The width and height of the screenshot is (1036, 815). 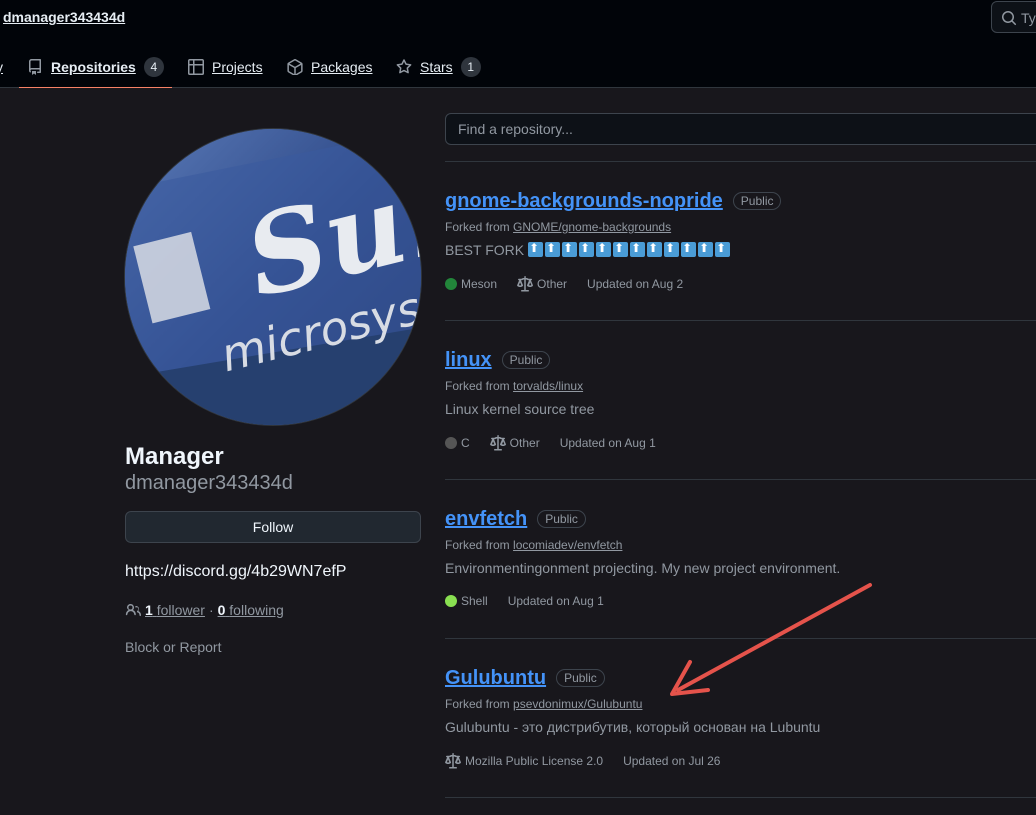 What do you see at coordinates (295, 67) in the screenshot?
I see `package-icon` at bounding box center [295, 67].